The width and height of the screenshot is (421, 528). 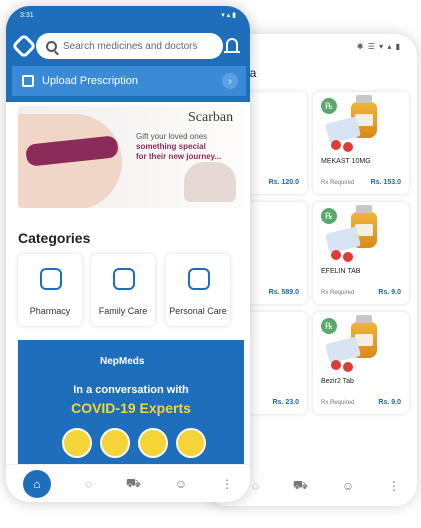 What do you see at coordinates (122, 361) in the screenshot?
I see `covid-banner-brand: NepMeds` at bounding box center [122, 361].